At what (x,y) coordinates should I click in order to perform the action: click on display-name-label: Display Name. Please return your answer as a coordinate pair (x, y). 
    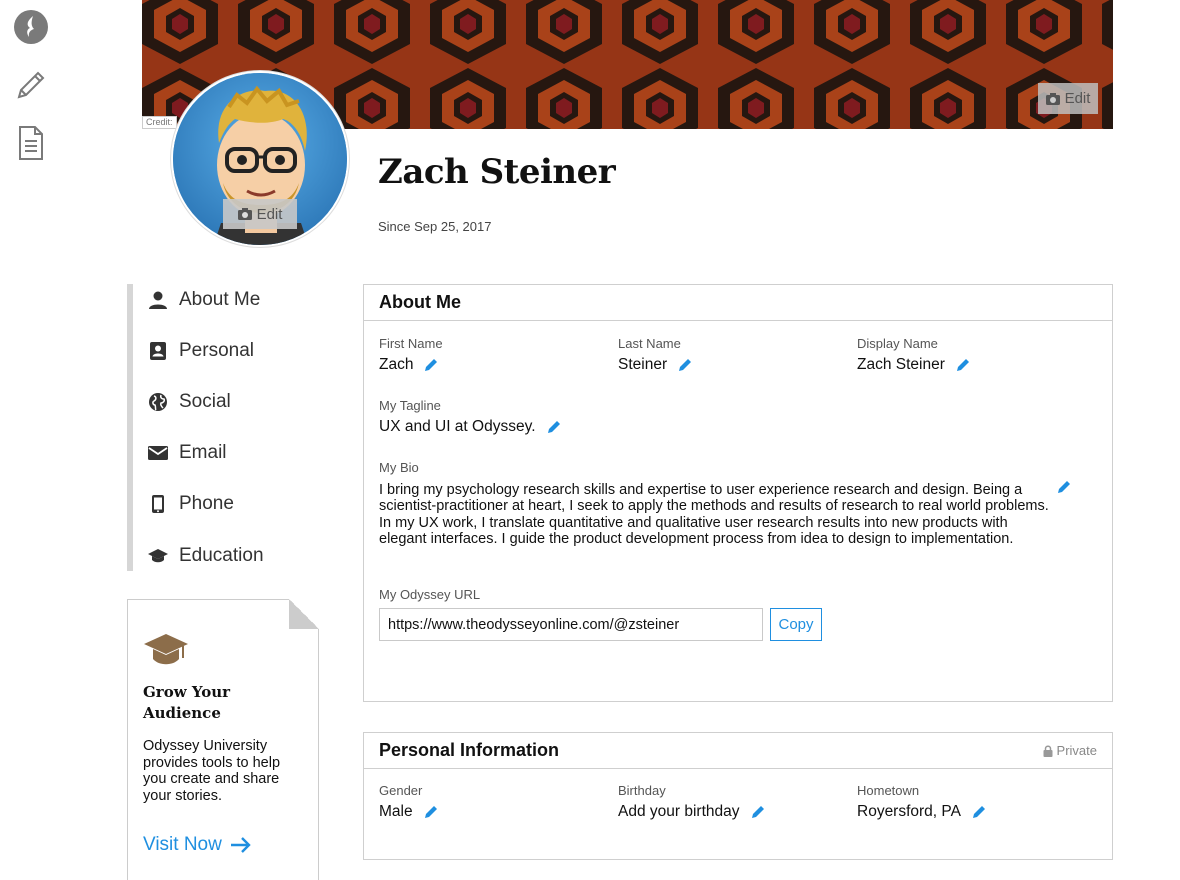
    Looking at the image, I should click on (897, 343).